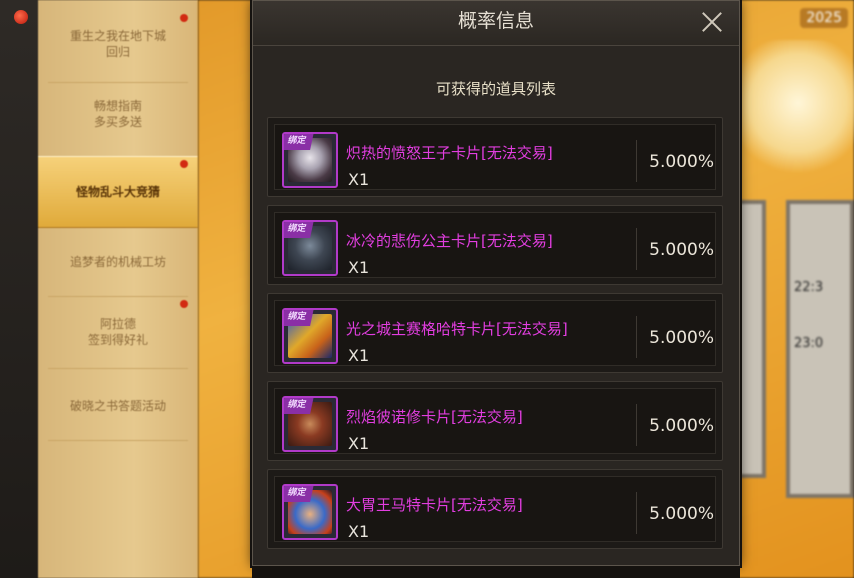  What do you see at coordinates (712, 22) in the screenshot?
I see `close-icon` at bounding box center [712, 22].